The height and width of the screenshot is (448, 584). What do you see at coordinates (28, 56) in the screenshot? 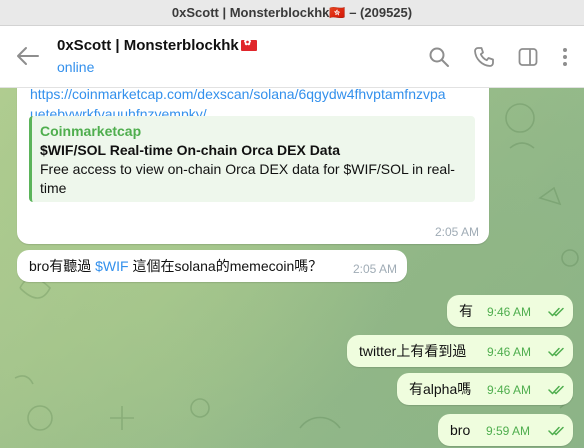
I see `back-arrow-icon` at bounding box center [28, 56].